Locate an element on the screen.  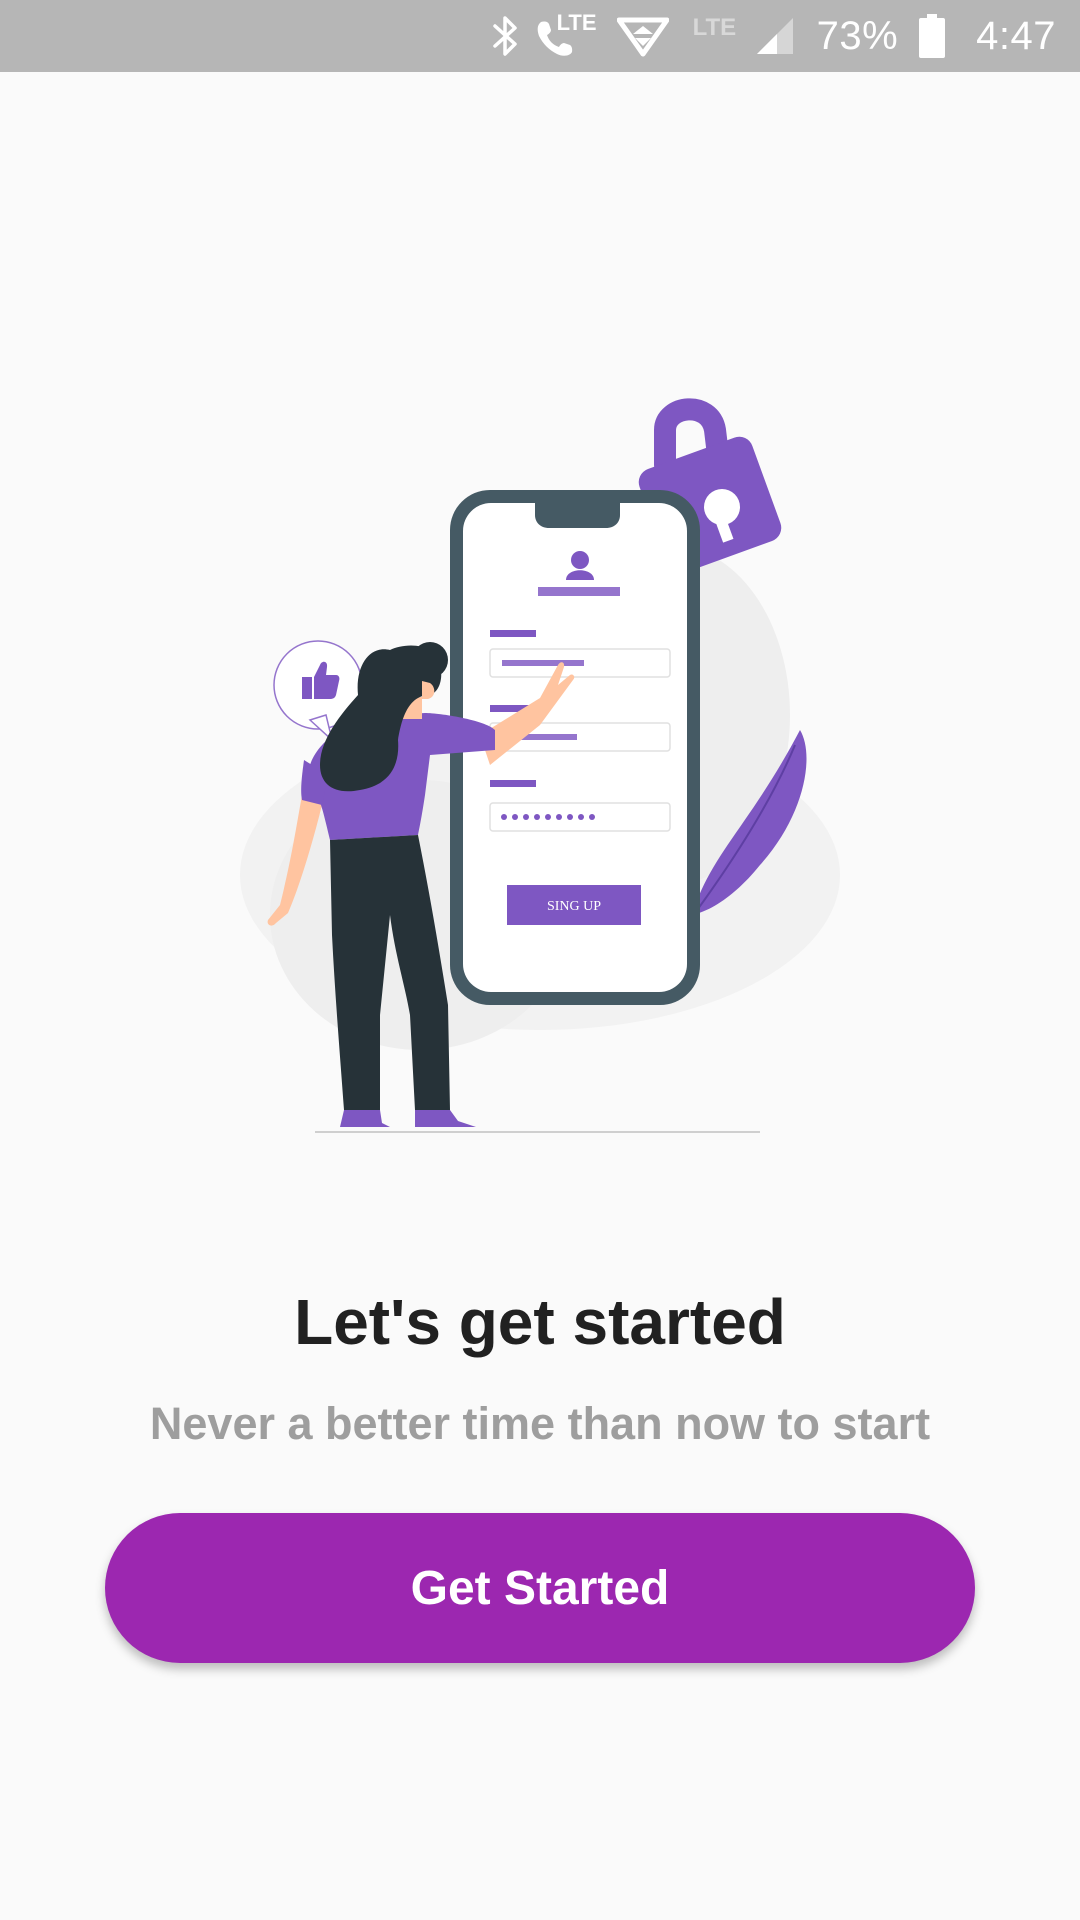
password-dots is located at coordinates (548, 817).